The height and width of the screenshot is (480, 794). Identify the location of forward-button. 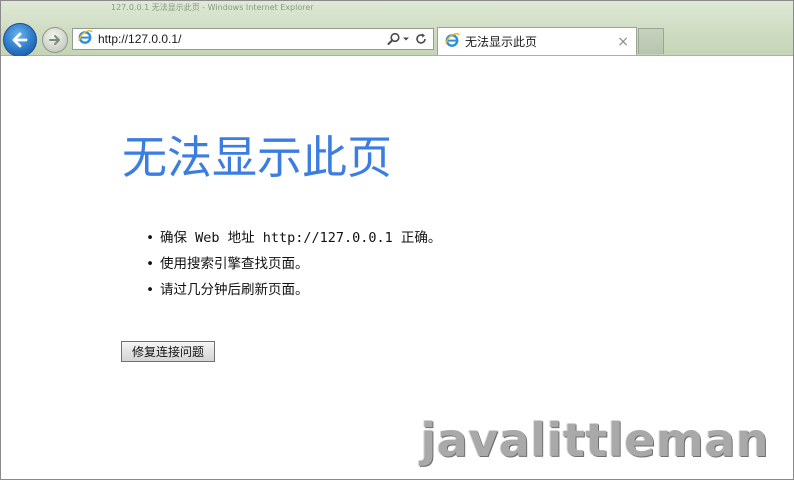
(55, 40).